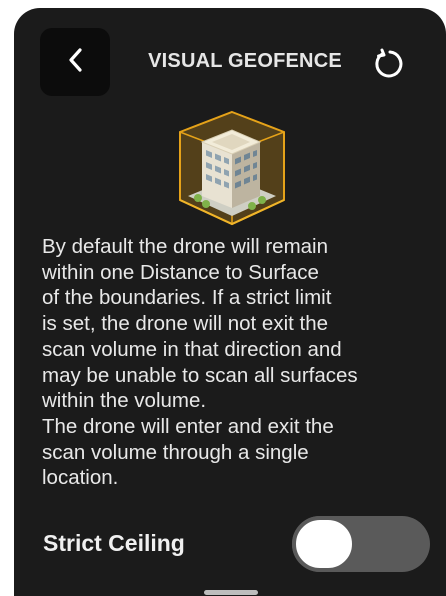 Image resolution: width=446 pixels, height=596 pixels. What do you see at coordinates (324, 544) in the screenshot?
I see `toggle-knob` at bounding box center [324, 544].